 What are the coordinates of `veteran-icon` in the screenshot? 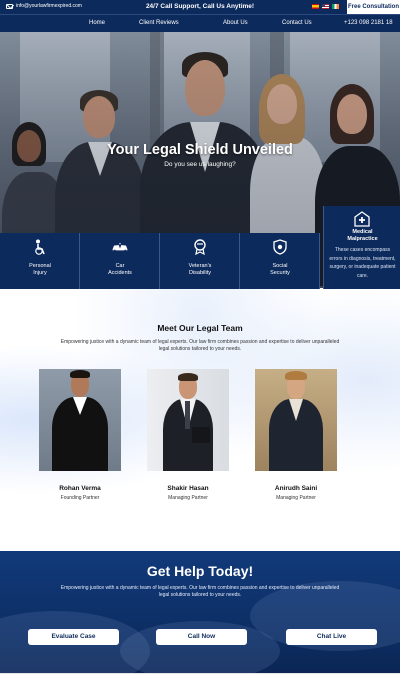 It's located at (200, 247).